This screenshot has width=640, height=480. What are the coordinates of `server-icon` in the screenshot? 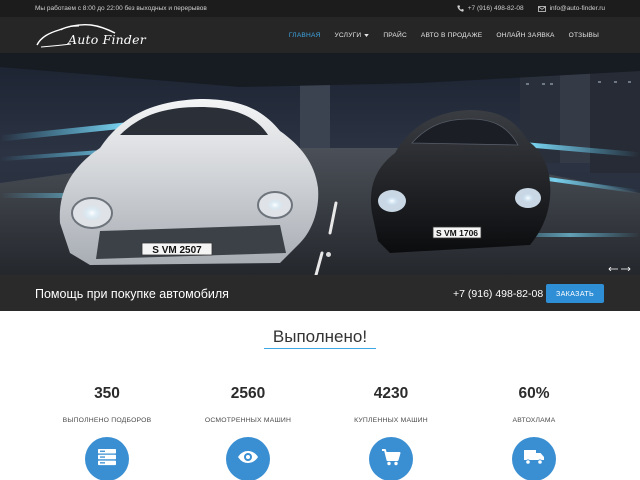 It's located at (107, 459).